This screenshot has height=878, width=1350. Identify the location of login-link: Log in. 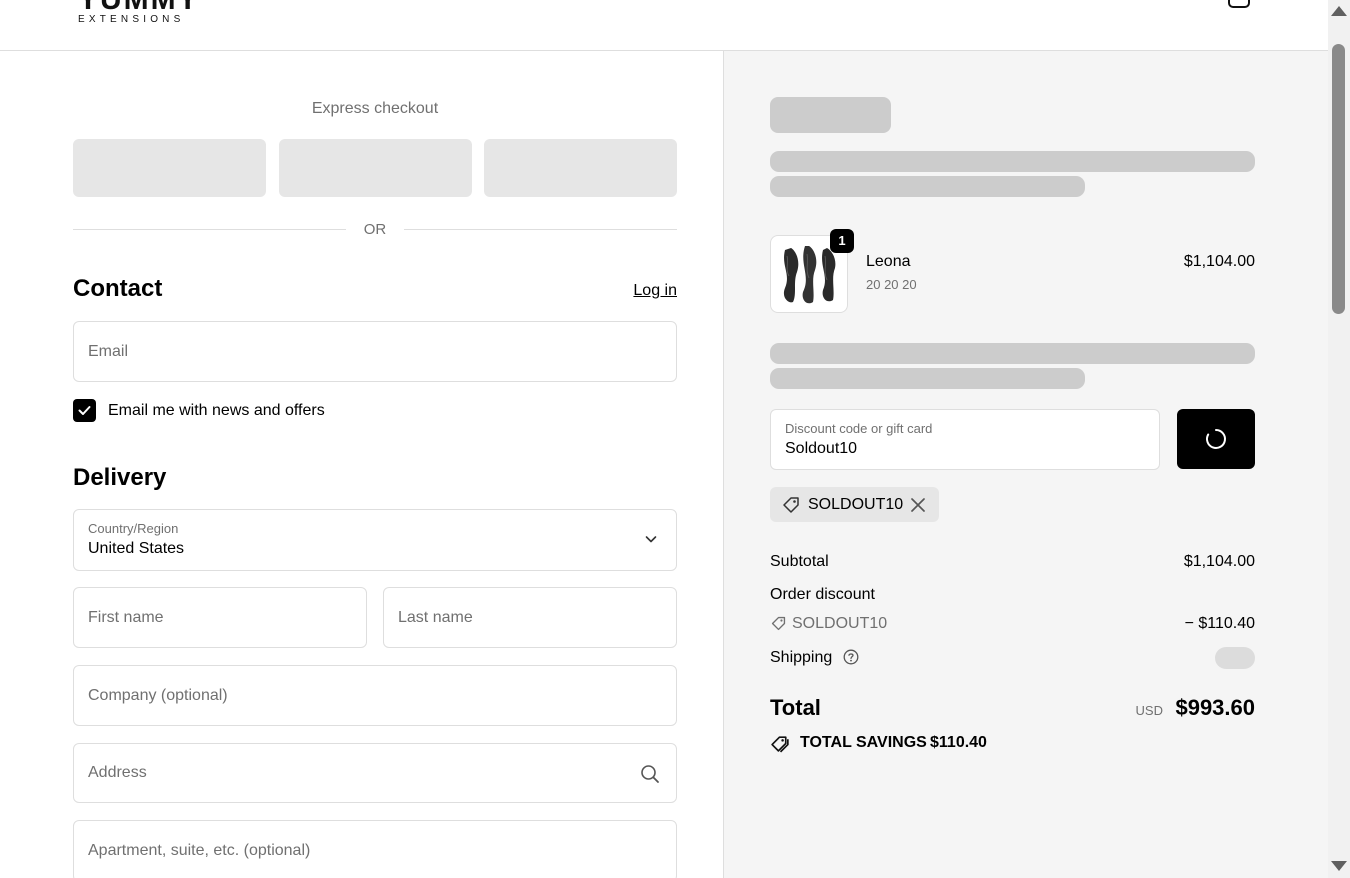
(655, 291).